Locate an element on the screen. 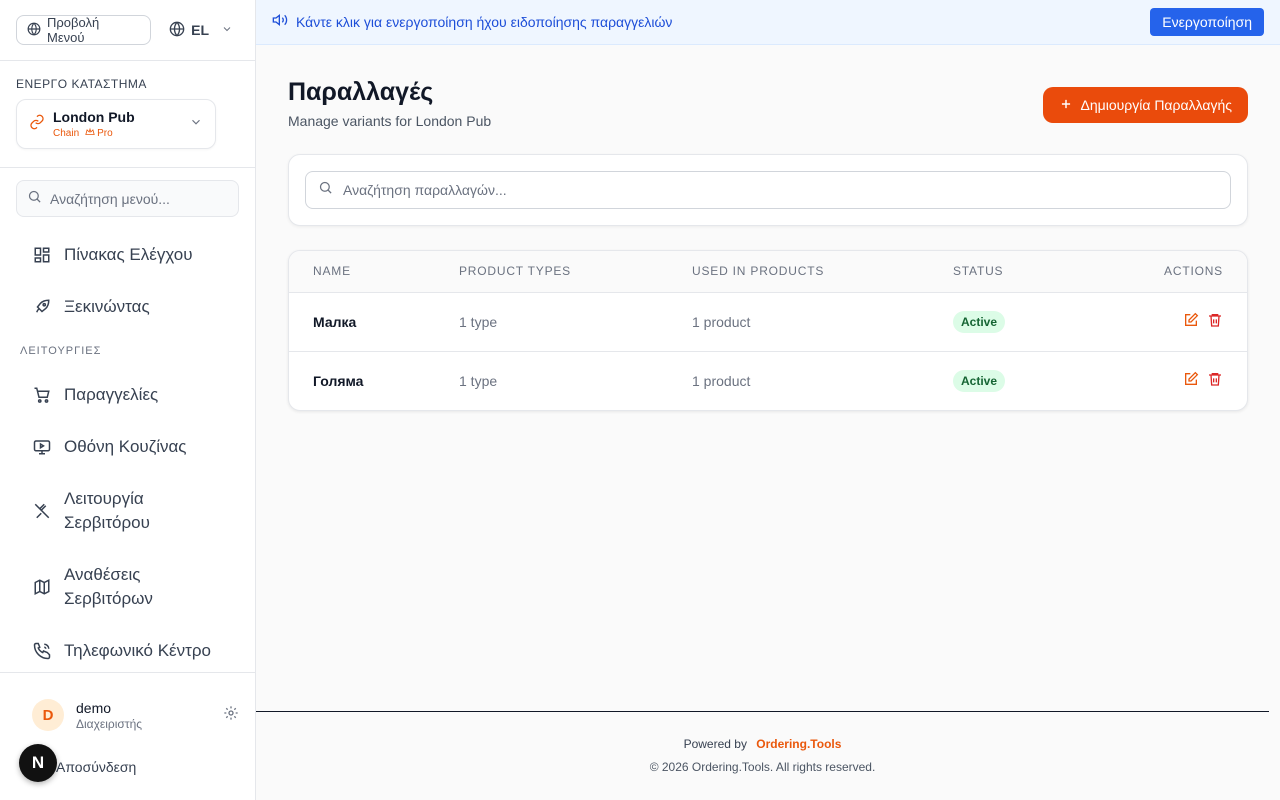 This screenshot has height=800, width=1280. dashboard-icon is located at coordinates (42, 255).